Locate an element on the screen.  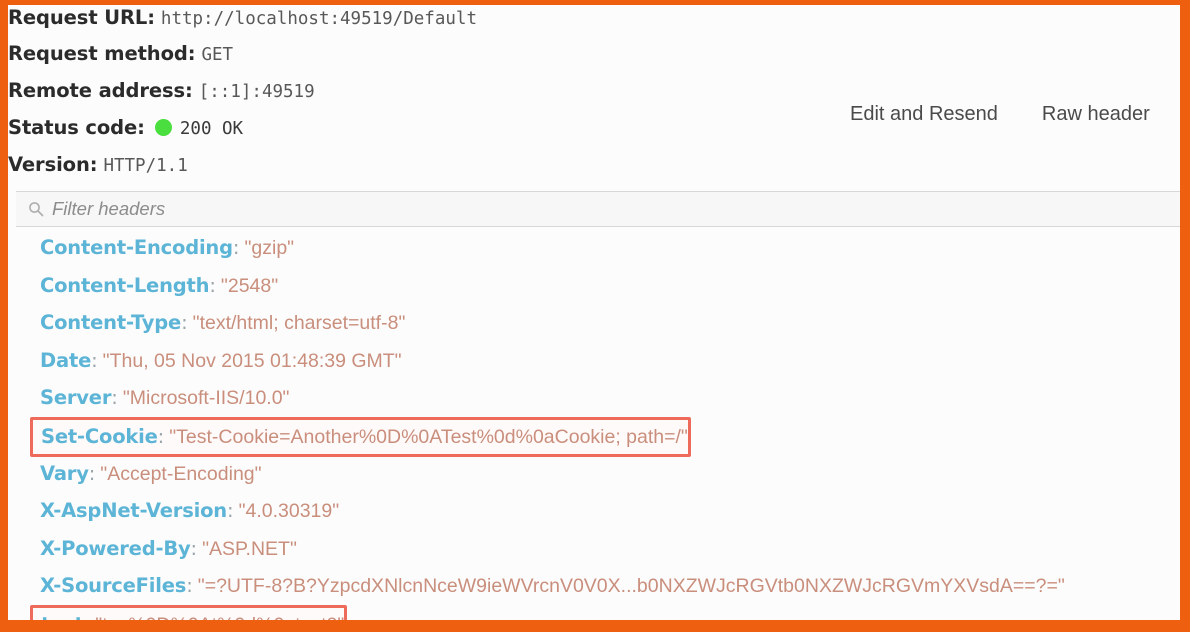
status-indicator-icon is located at coordinates (163, 127).